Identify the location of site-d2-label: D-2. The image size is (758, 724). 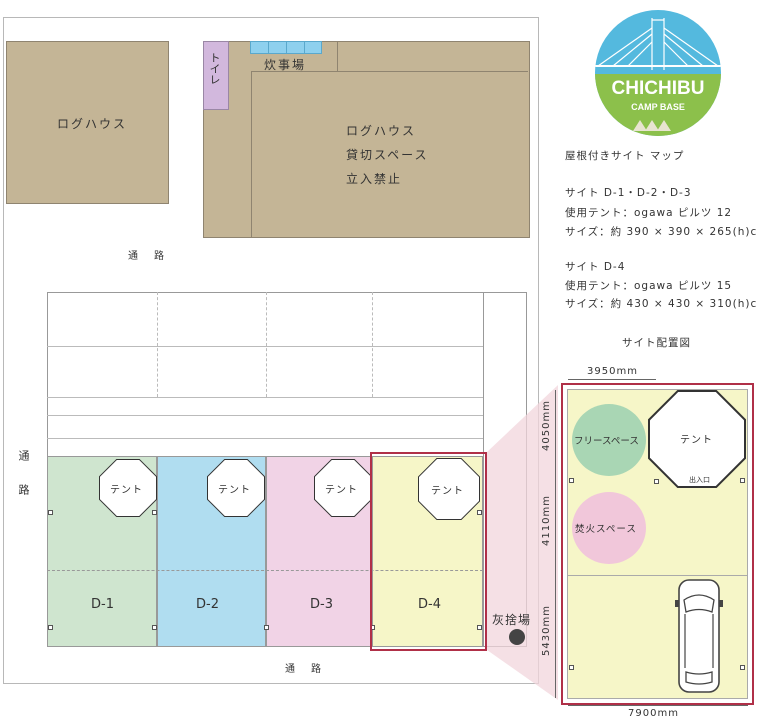
(207, 604).